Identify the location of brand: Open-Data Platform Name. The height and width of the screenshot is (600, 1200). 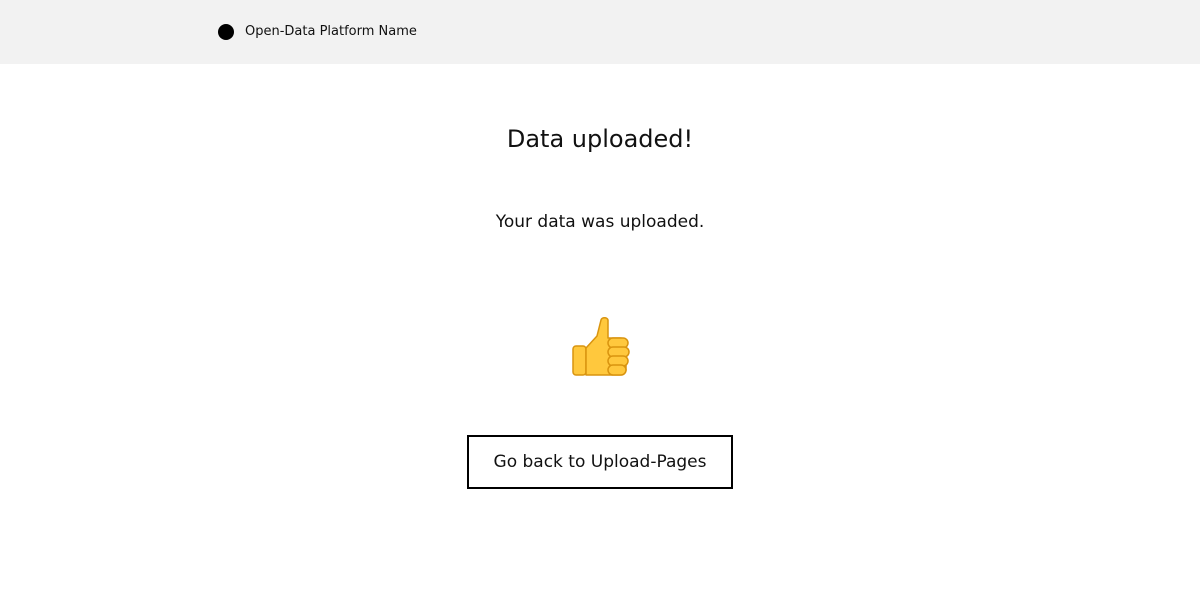
(317, 32).